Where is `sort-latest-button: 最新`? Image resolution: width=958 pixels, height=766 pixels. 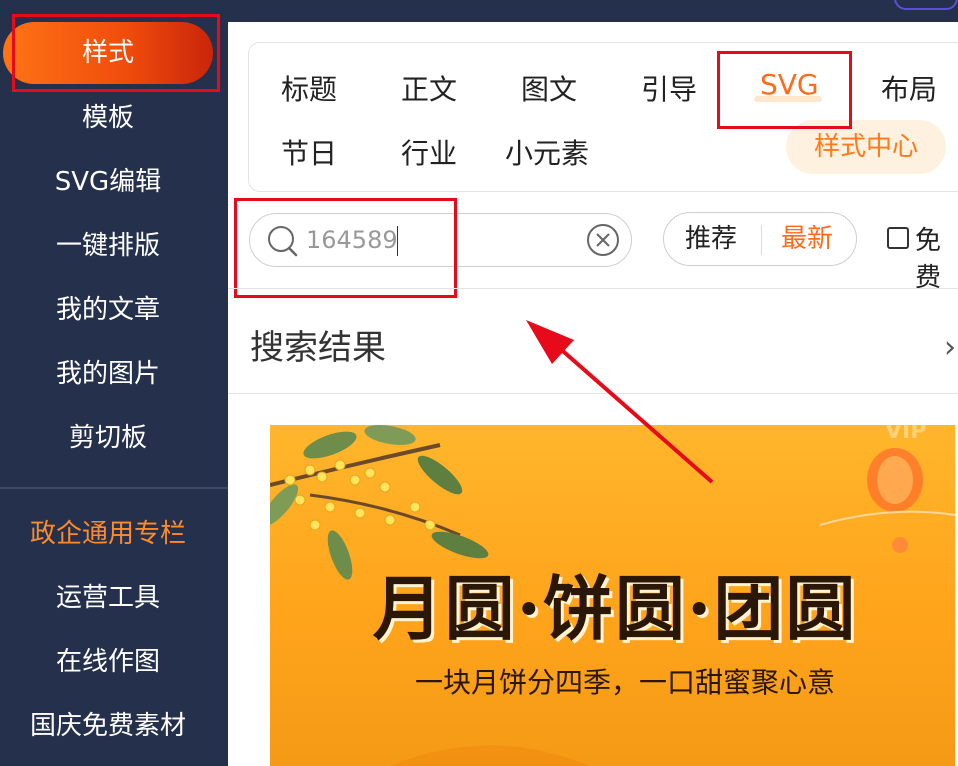
sort-latest-button: 最新 is located at coordinates (807, 239).